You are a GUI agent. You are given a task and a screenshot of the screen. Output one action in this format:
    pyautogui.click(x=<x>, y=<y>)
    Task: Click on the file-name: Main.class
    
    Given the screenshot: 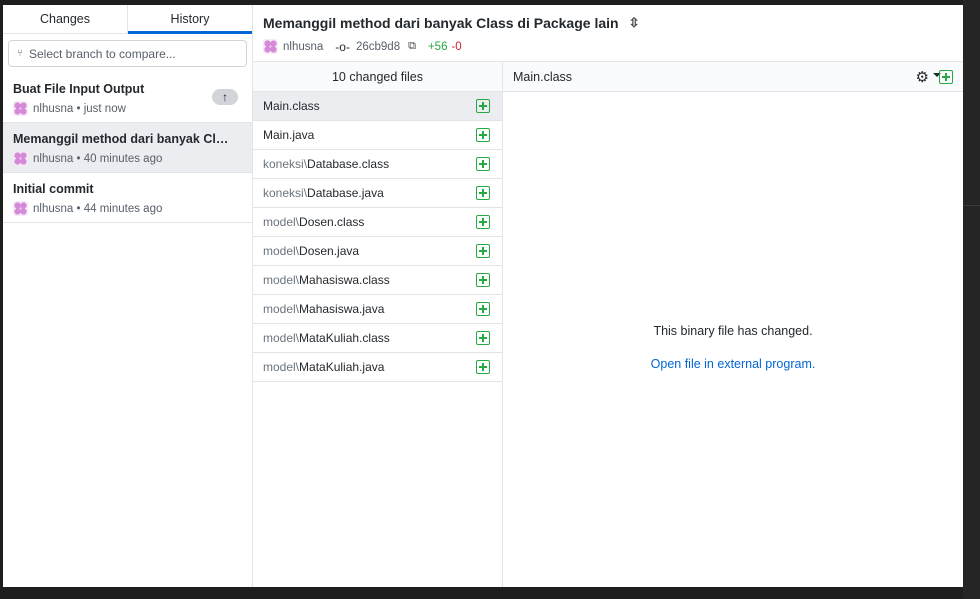 What is the action you would take?
    pyautogui.click(x=291, y=106)
    